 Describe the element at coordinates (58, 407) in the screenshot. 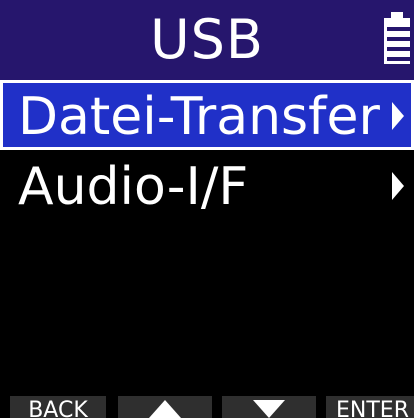

I see `back-button: BACK` at that location.